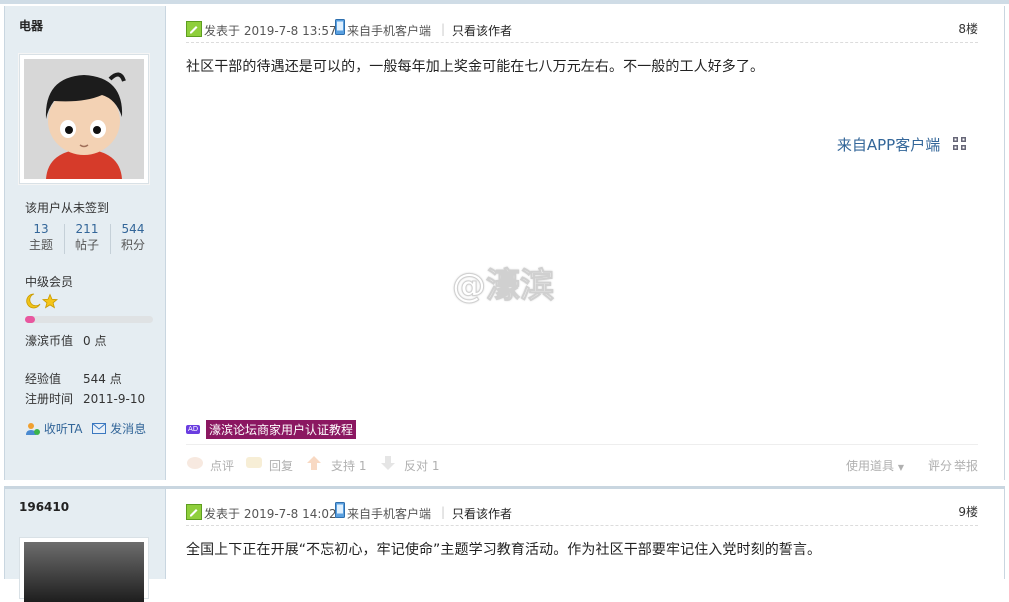 This screenshot has height=602, width=1009. I want to click on thumb-down-icon, so click(388, 463).